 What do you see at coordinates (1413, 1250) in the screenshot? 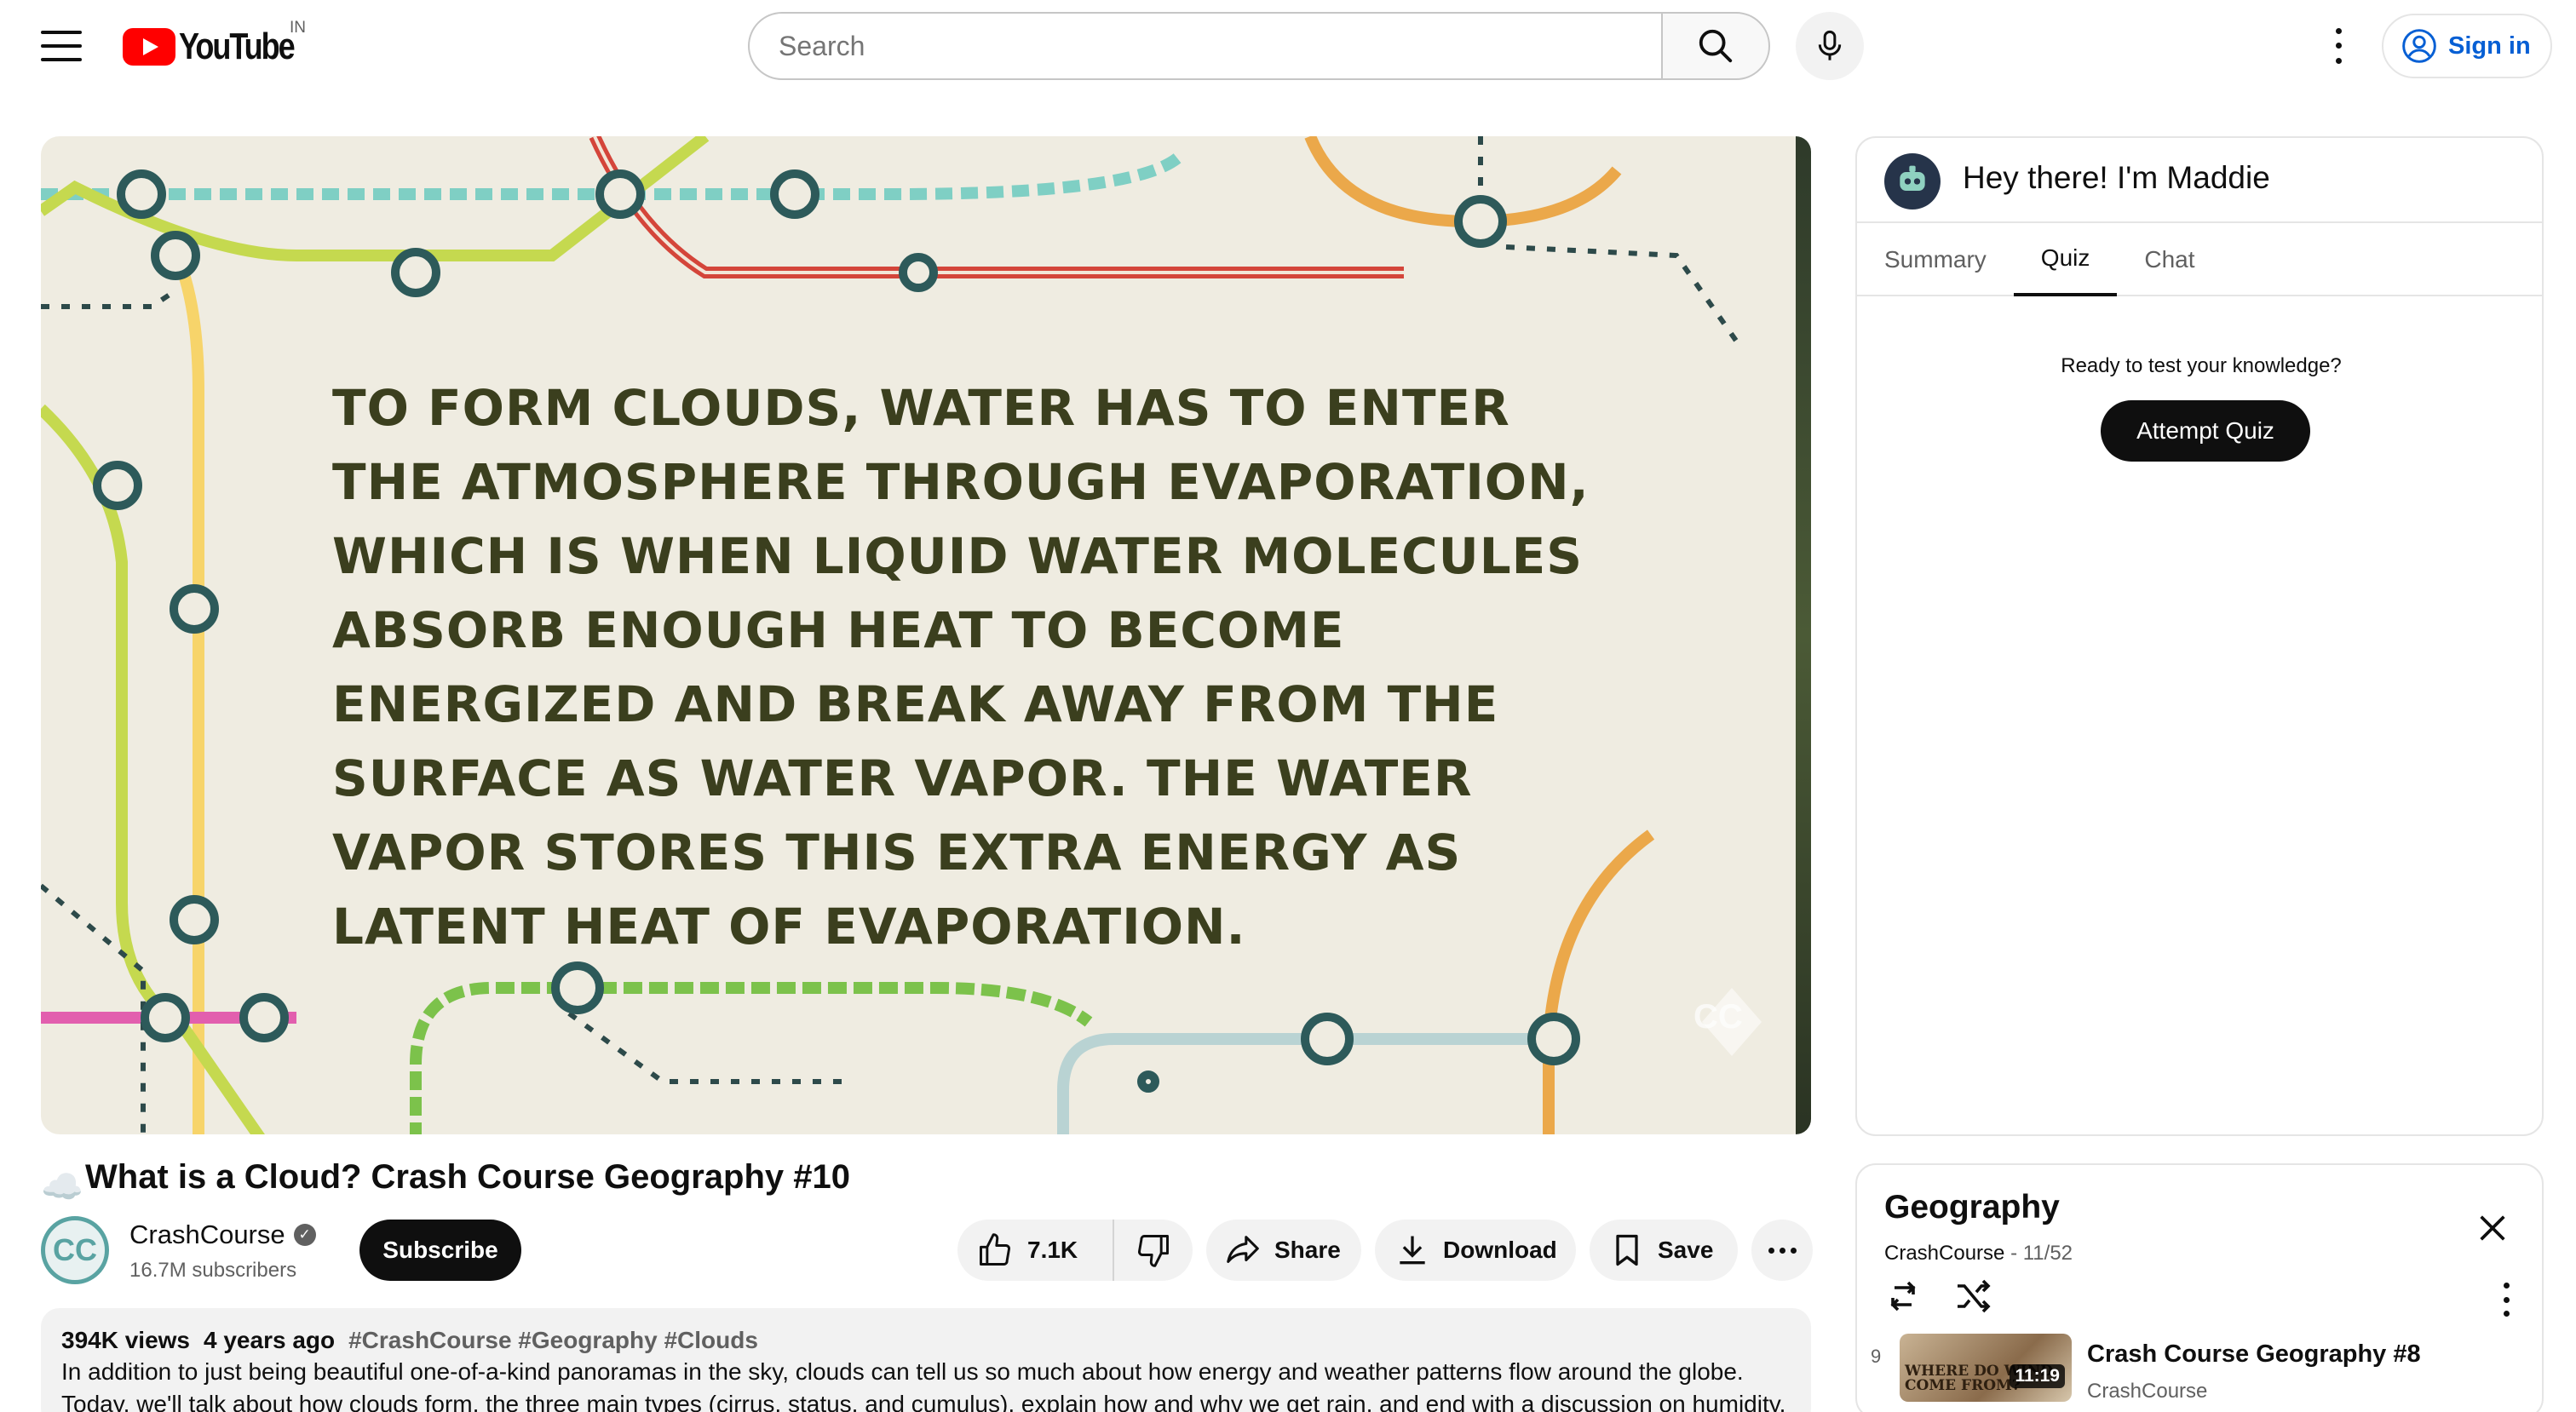
I see `download-icon` at bounding box center [1413, 1250].